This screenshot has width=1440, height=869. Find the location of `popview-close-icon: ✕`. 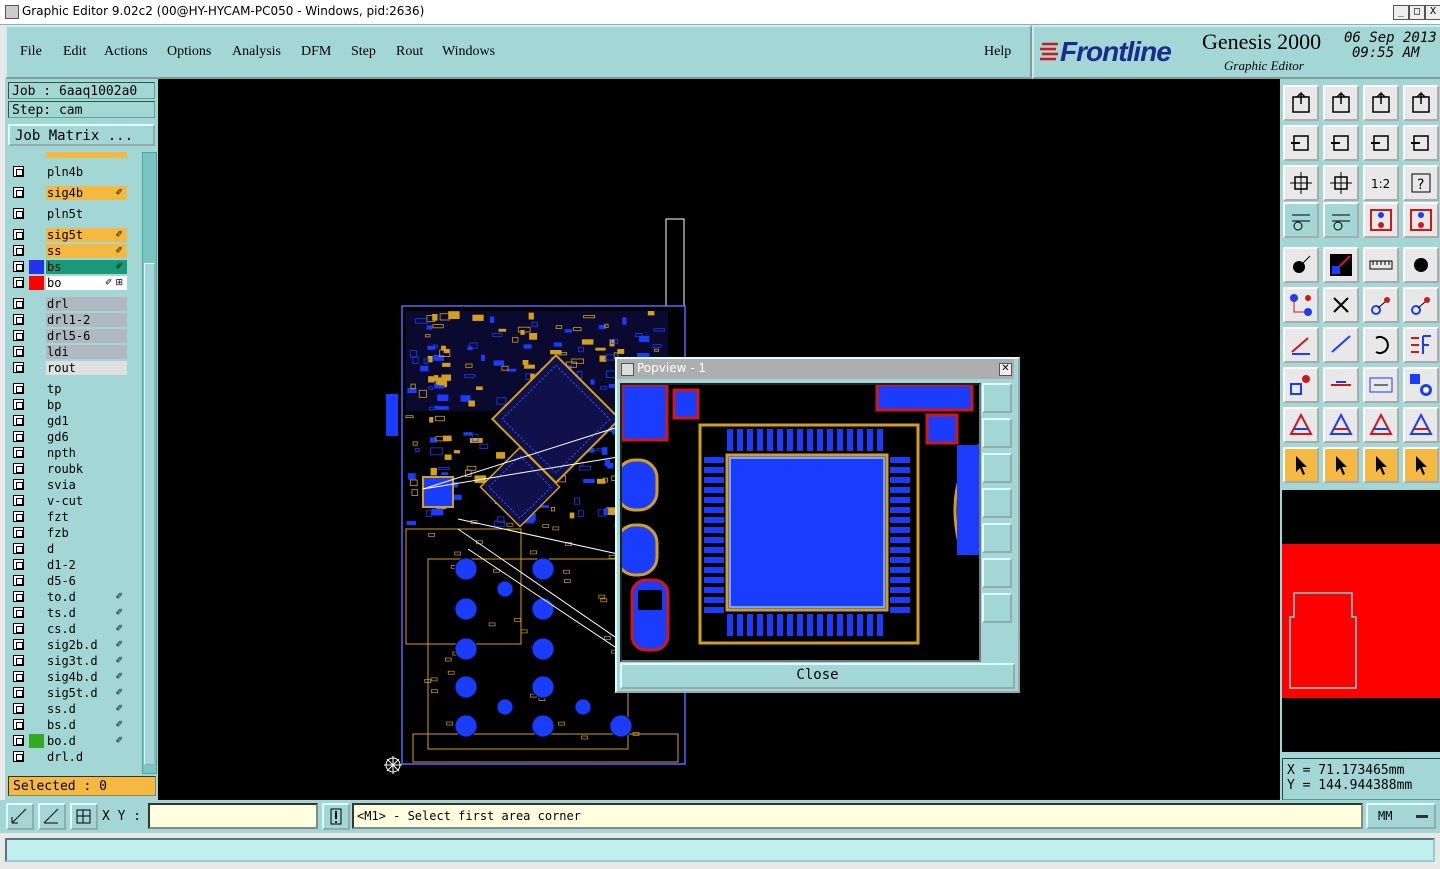

popview-close-icon: ✕ is located at coordinates (1005, 369).